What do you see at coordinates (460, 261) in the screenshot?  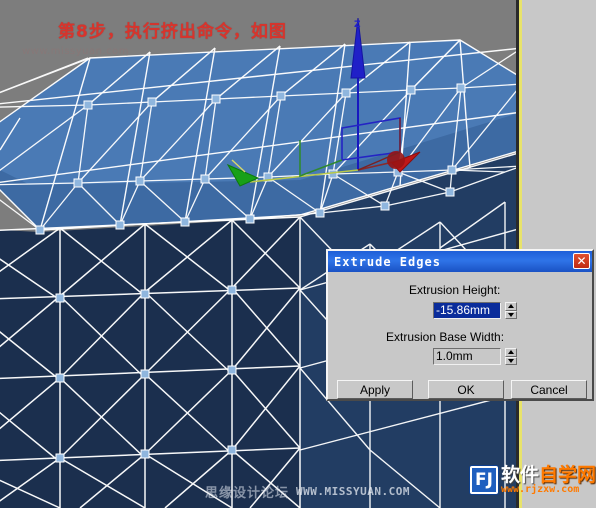 I see `dialog-title-bar: Extrude Edges ✕` at bounding box center [460, 261].